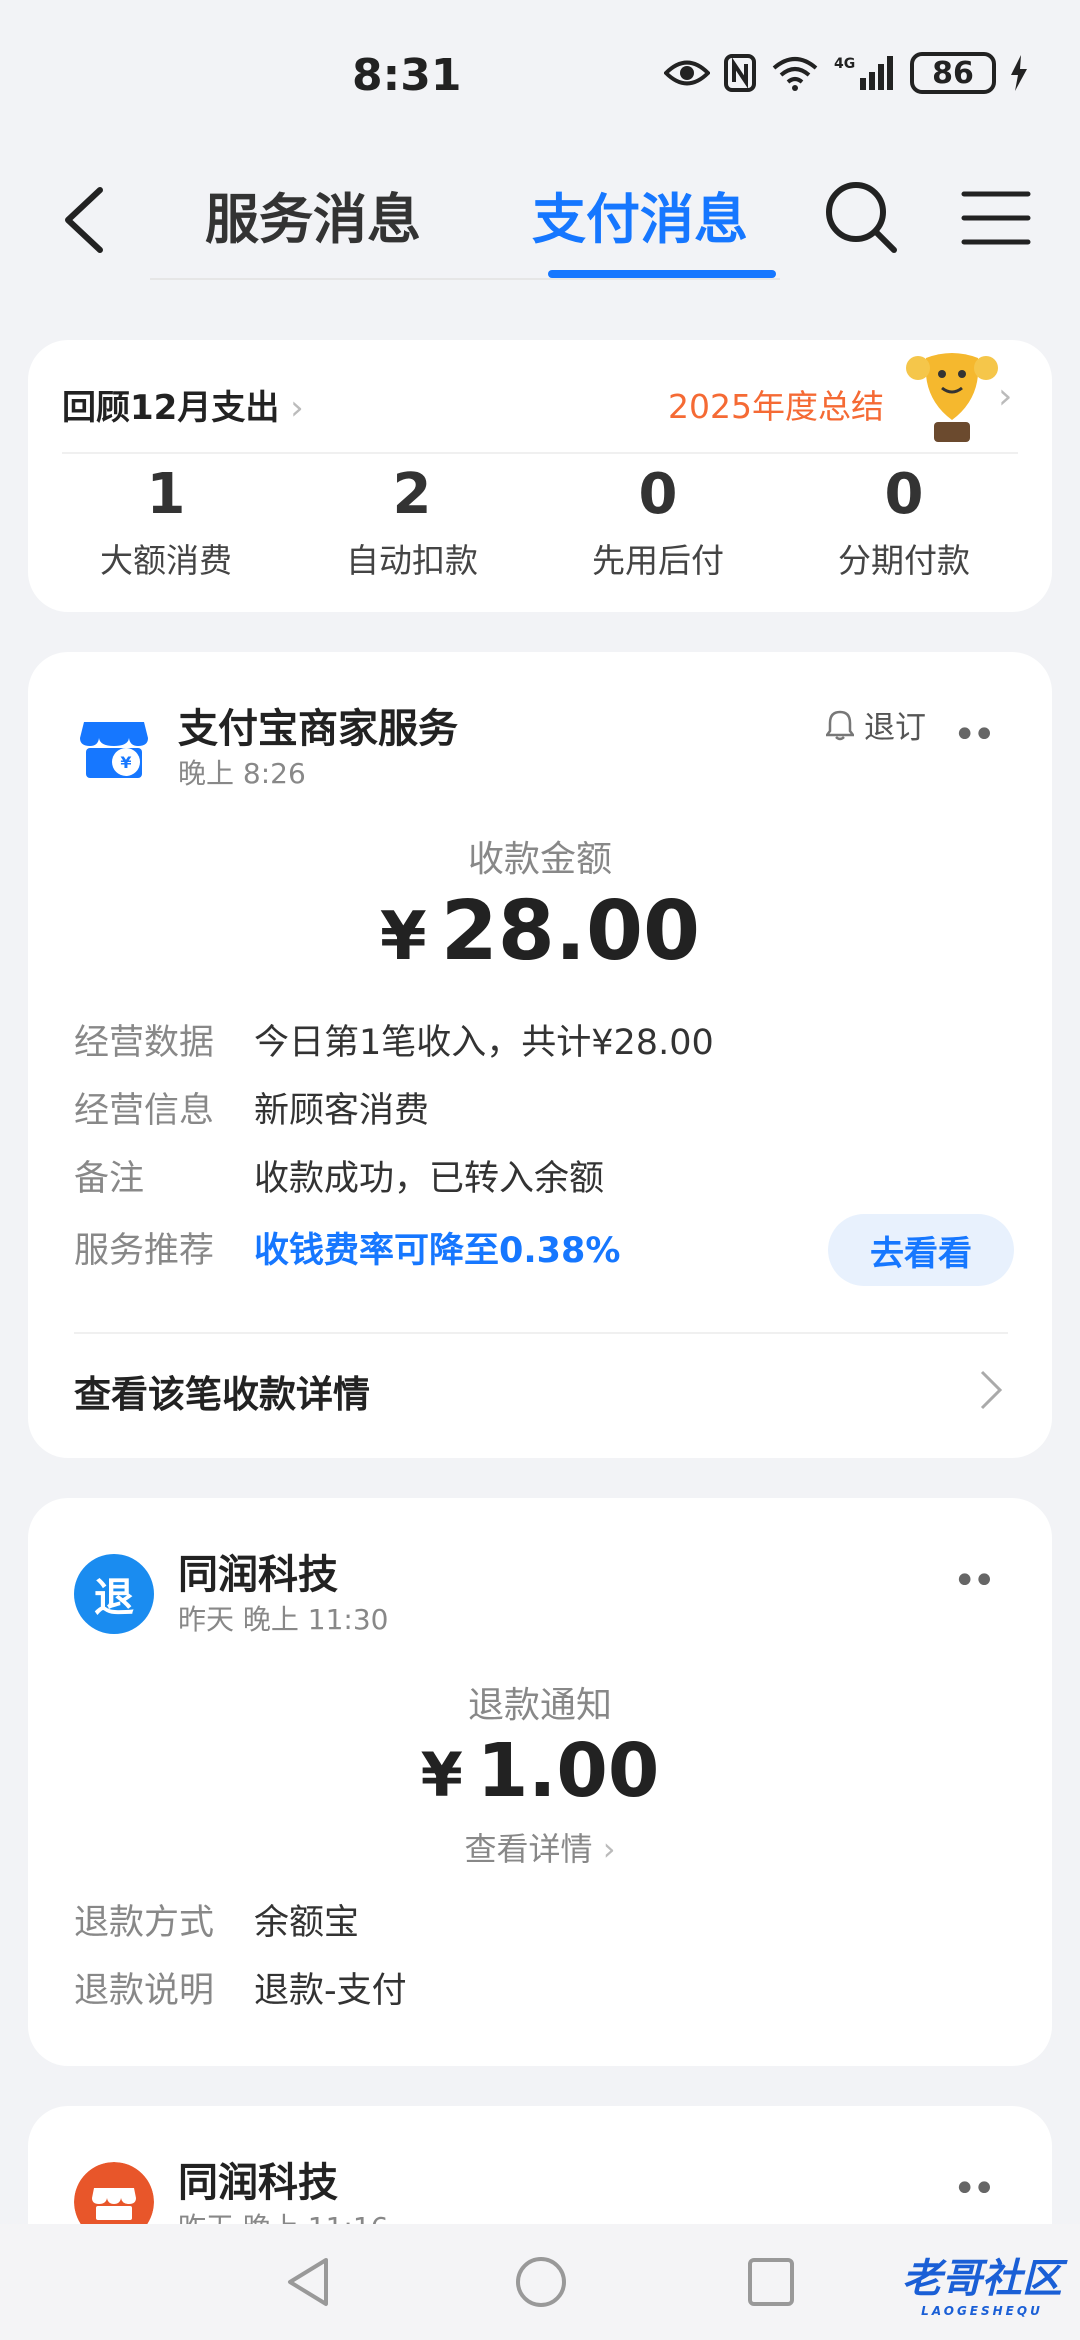 The image size is (1080, 2340). What do you see at coordinates (251, 1111) in the screenshot?
I see `info-row: 经营信息 新顾客消费` at bounding box center [251, 1111].